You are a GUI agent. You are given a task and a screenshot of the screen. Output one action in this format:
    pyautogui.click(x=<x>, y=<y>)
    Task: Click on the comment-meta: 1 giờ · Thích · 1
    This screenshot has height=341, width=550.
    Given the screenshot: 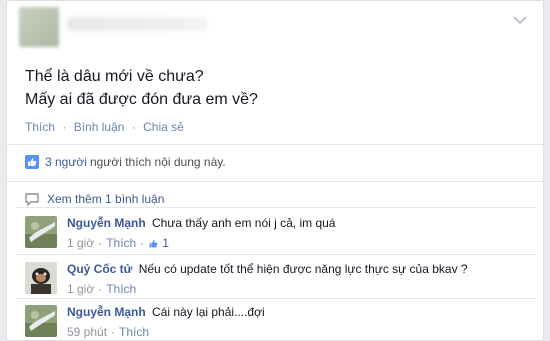 What is the action you would take?
    pyautogui.click(x=297, y=243)
    